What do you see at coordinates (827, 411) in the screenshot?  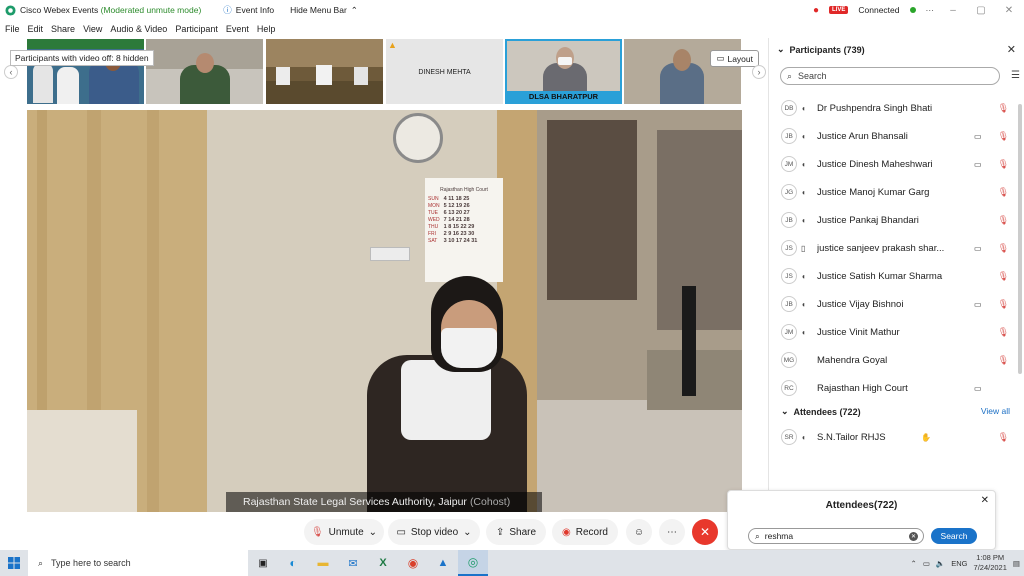 I see `attendees-title: Attendees (722)` at bounding box center [827, 411].